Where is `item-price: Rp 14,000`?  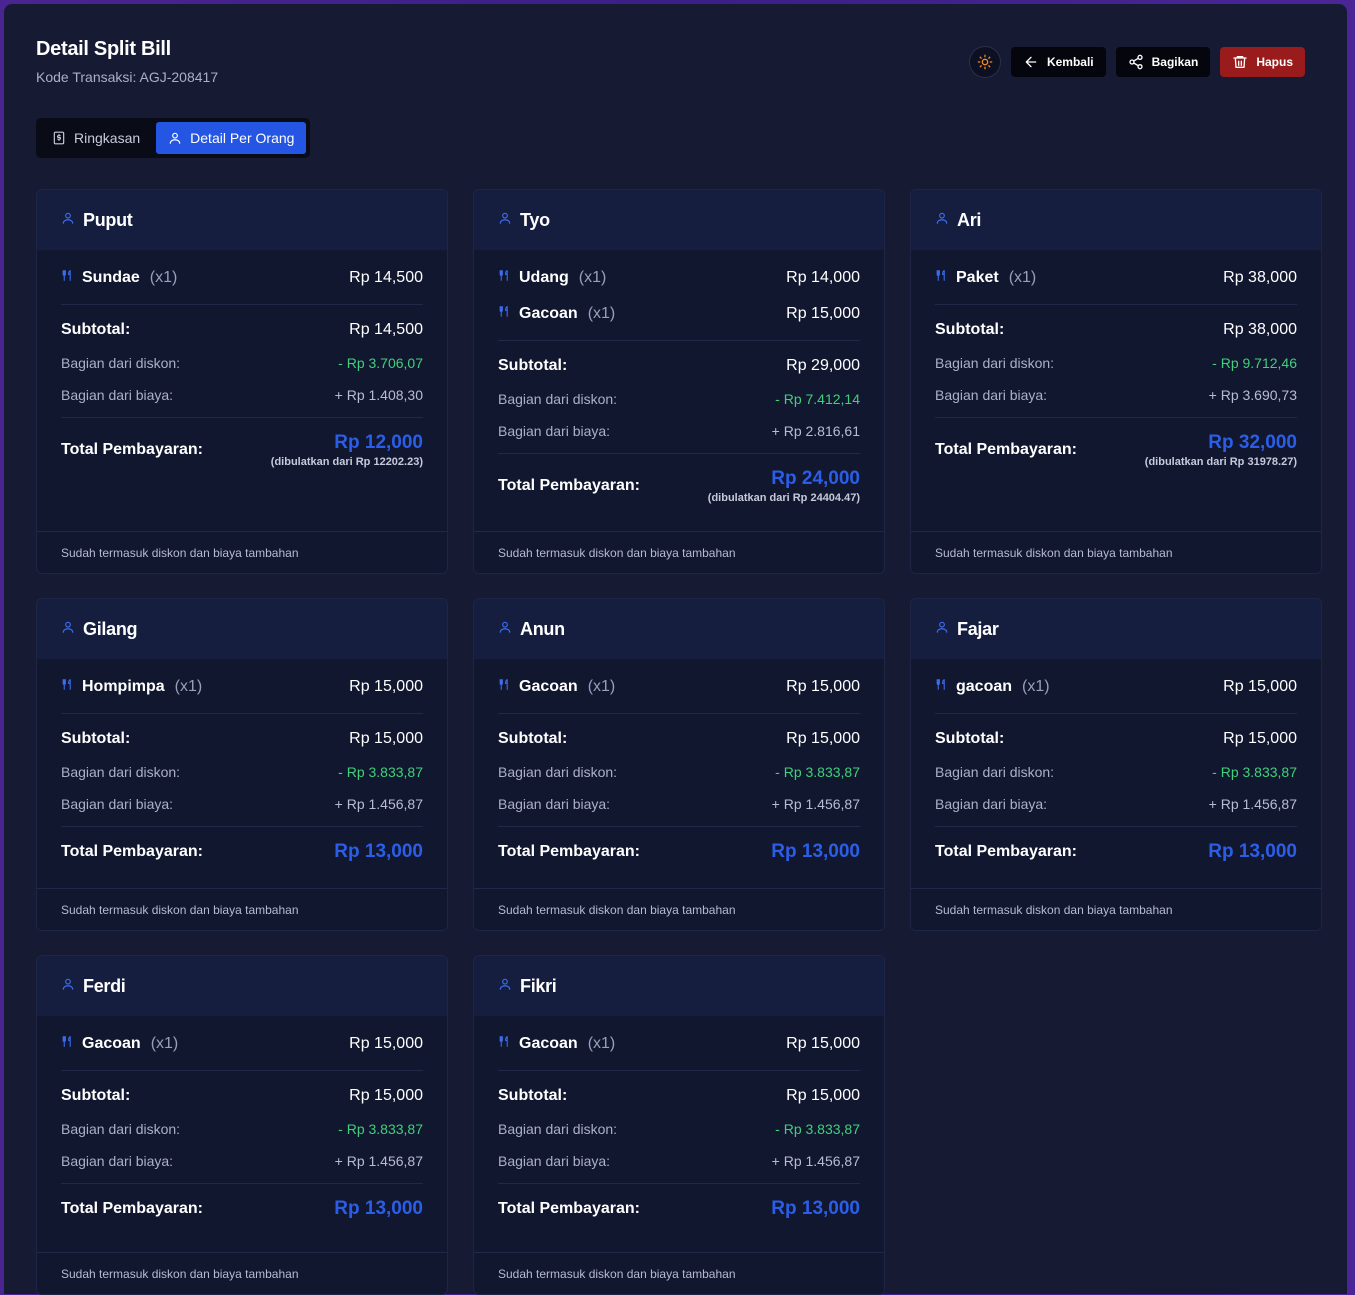
item-price: Rp 14,000 is located at coordinates (823, 277).